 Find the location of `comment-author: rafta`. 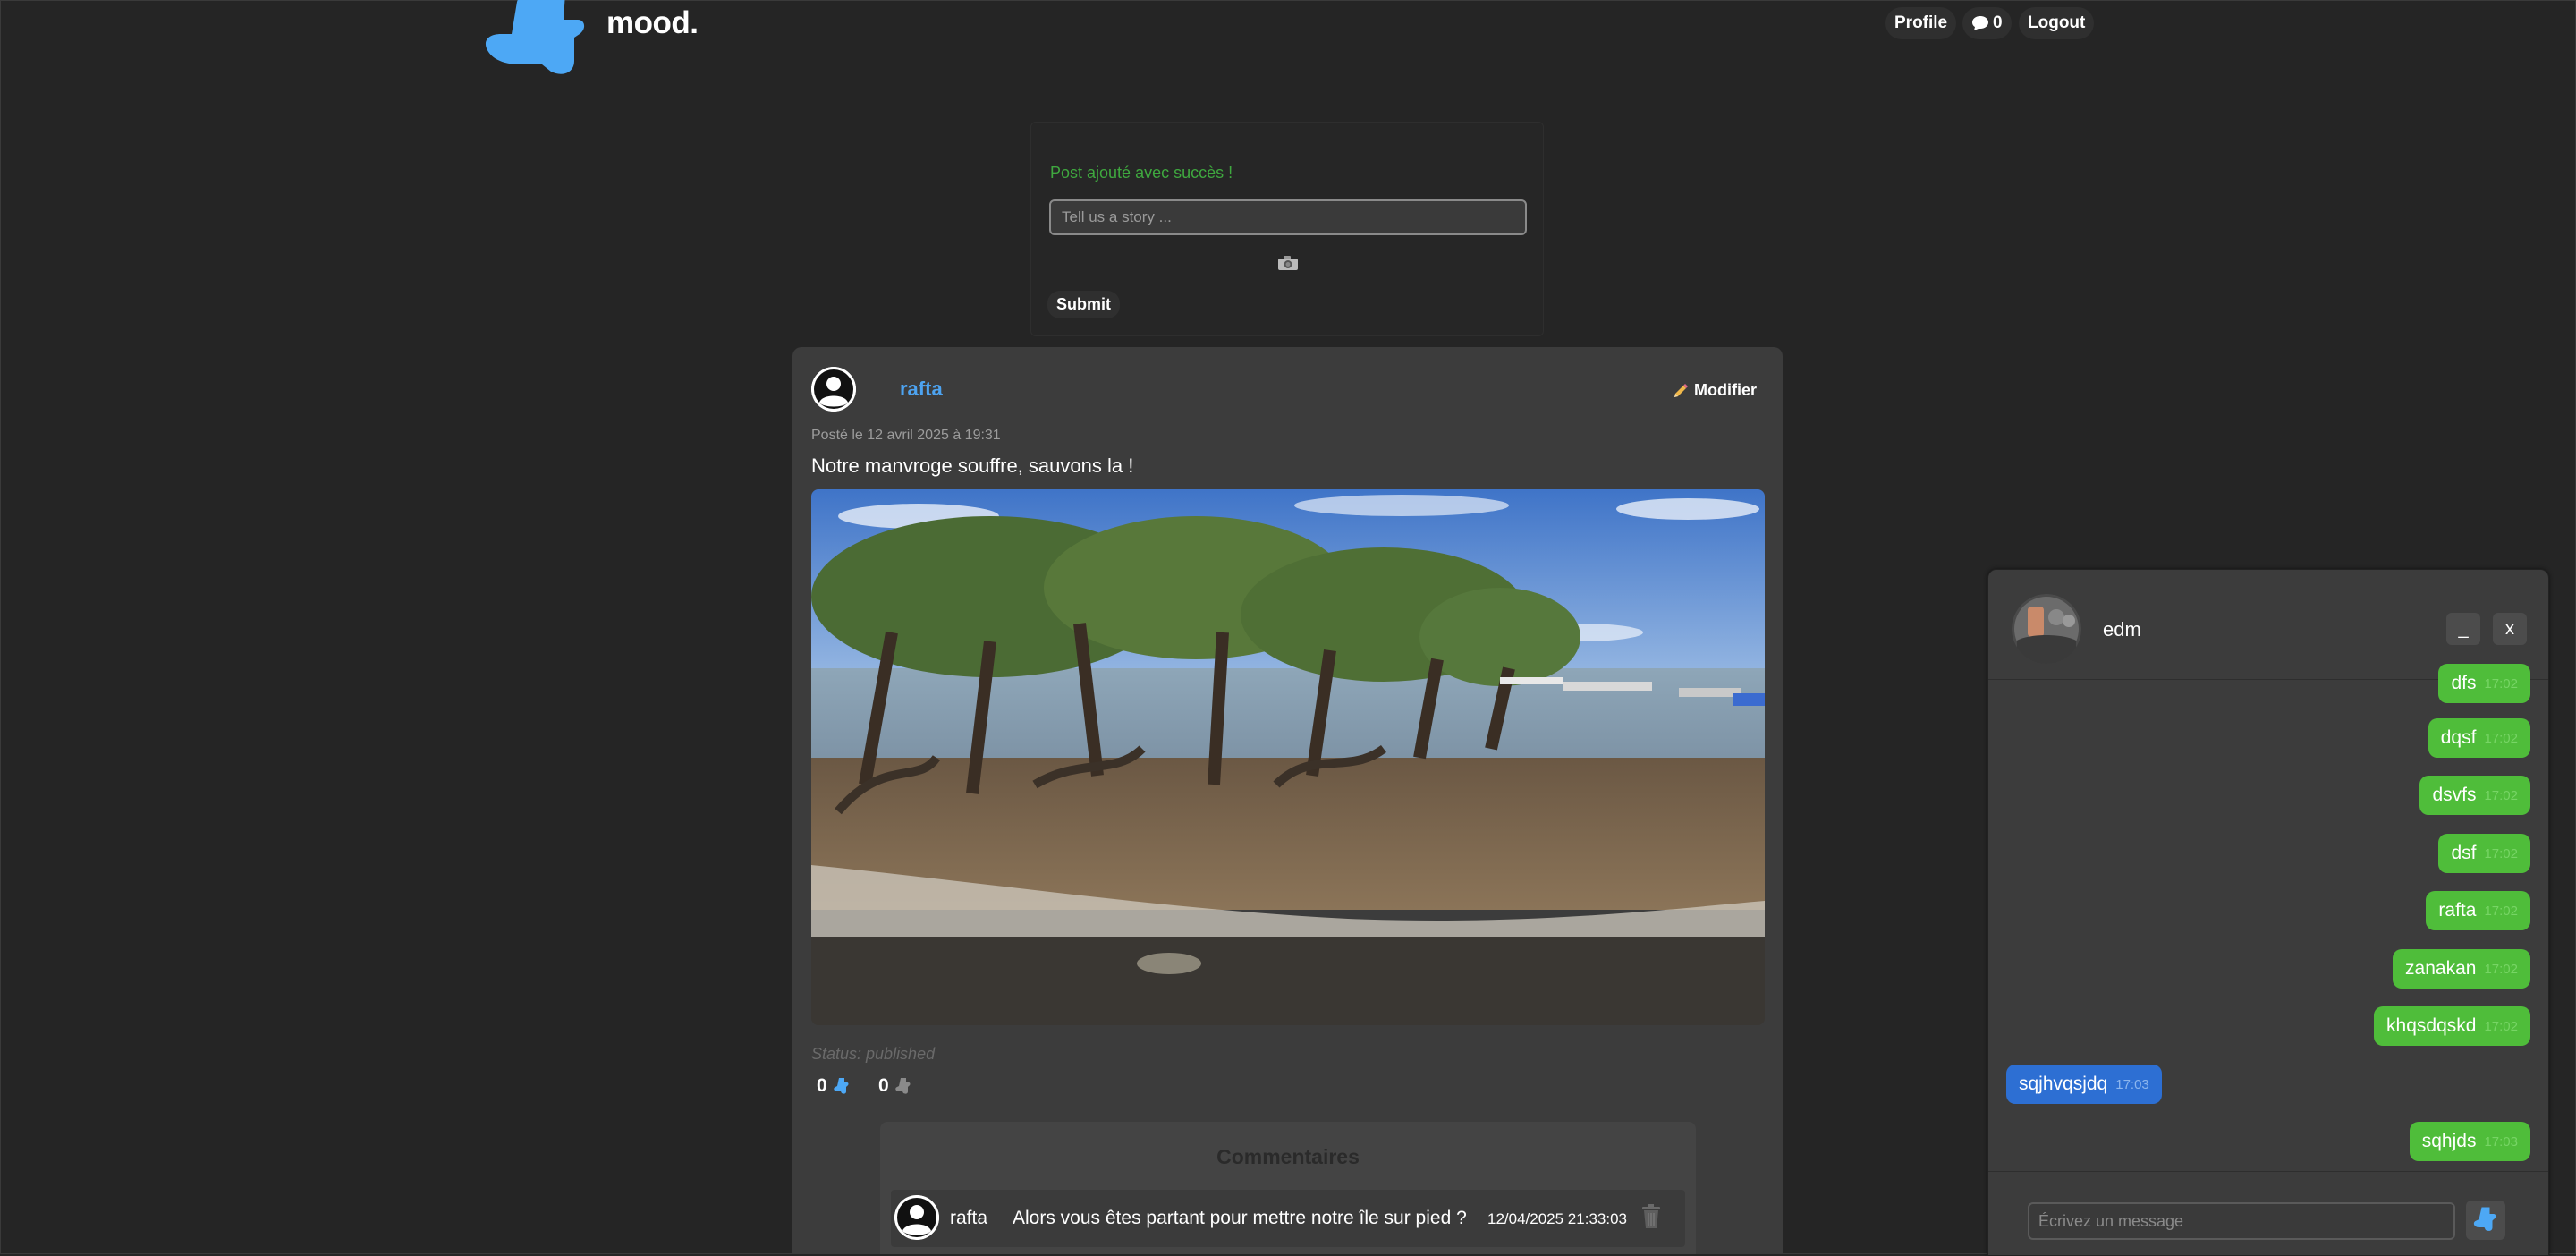

comment-author: rafta is located at coordinates (968, 1218).